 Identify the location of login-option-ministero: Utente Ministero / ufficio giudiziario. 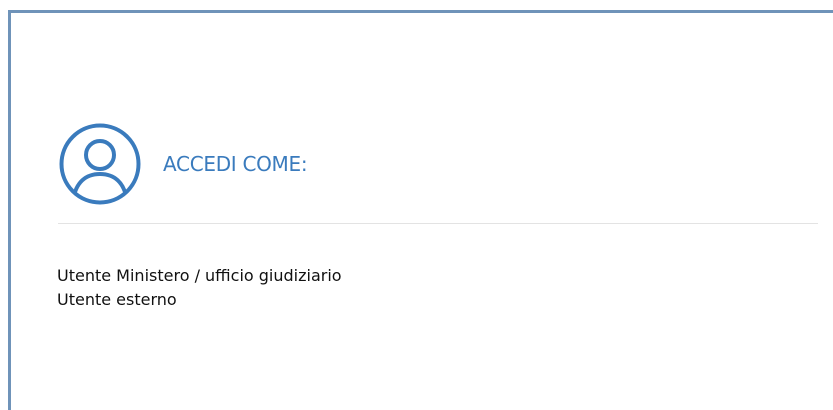
(199, 276).